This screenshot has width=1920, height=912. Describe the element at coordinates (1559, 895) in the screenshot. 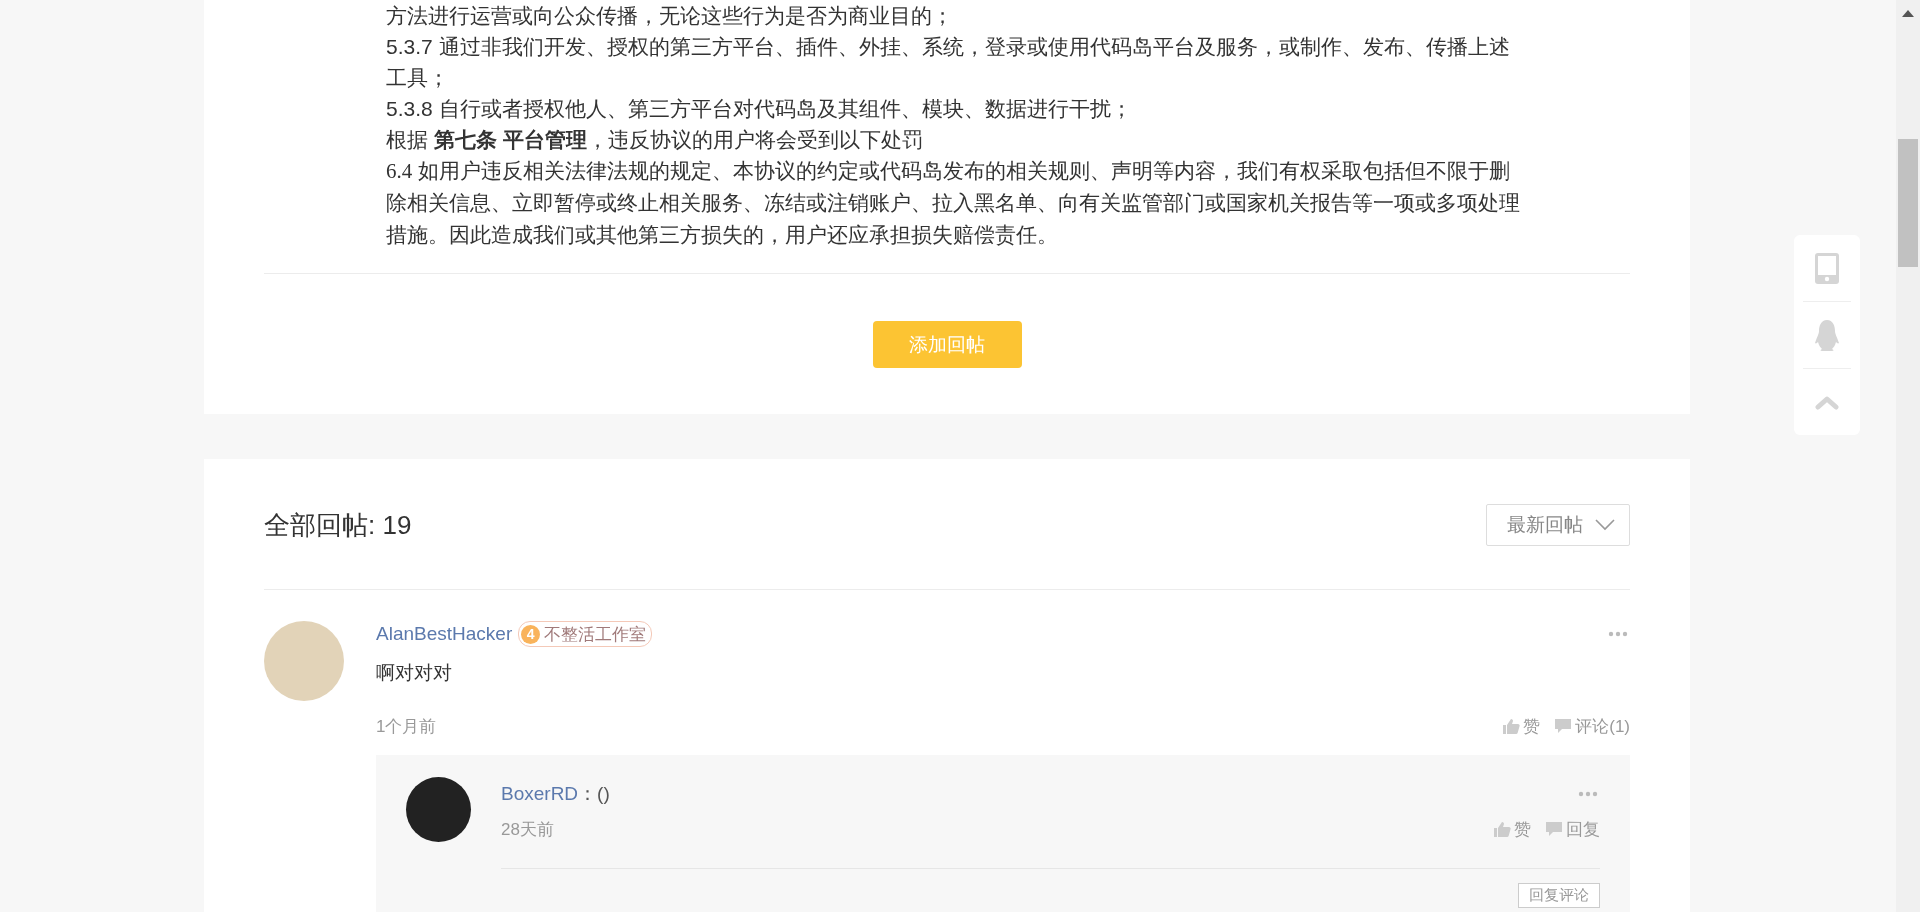

I see `reply-comment-button: 回复评论` at that location.